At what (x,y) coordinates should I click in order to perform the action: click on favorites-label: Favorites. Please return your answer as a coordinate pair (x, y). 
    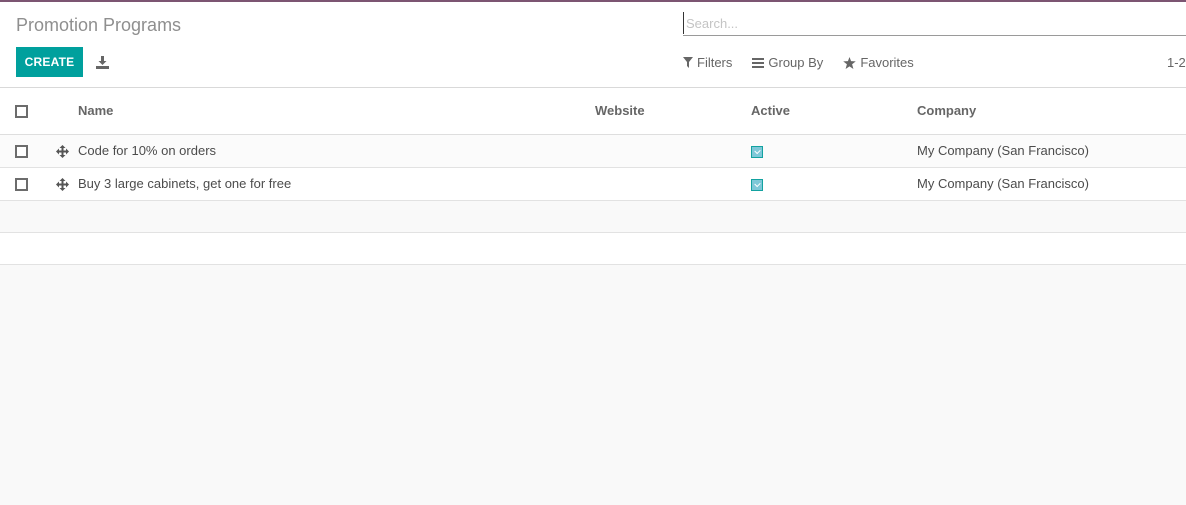
    Looking at the image, I should click on (887, 62).